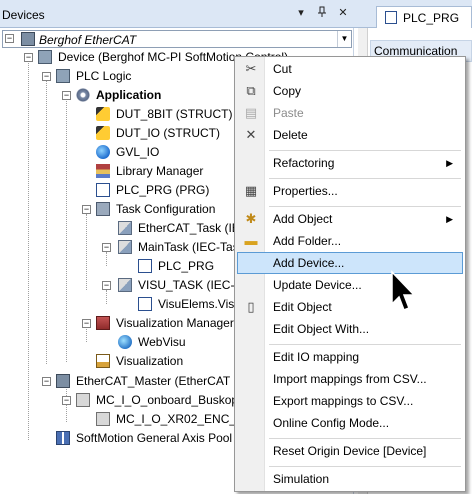 The height and width of the screenshot is (494, 472). What do you see at coordinates (350, 479) in the screenshot?
I see `menu-item-simulation: Simulation` at bounding box center [350, 479].